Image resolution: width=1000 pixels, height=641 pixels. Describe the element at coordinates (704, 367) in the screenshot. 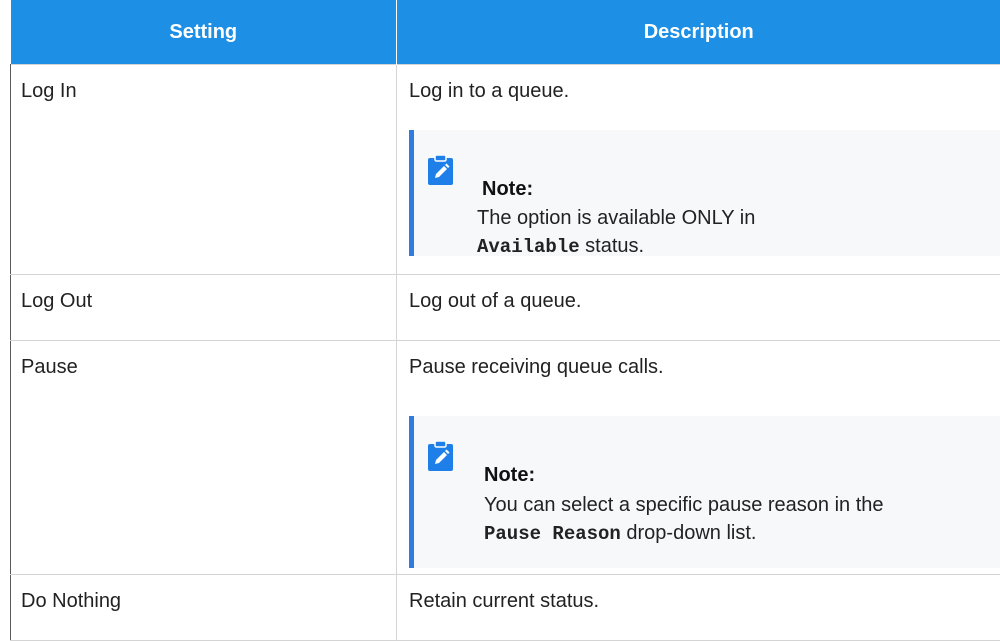

I see `description-text: Pause receiving queue calls.` at that location.